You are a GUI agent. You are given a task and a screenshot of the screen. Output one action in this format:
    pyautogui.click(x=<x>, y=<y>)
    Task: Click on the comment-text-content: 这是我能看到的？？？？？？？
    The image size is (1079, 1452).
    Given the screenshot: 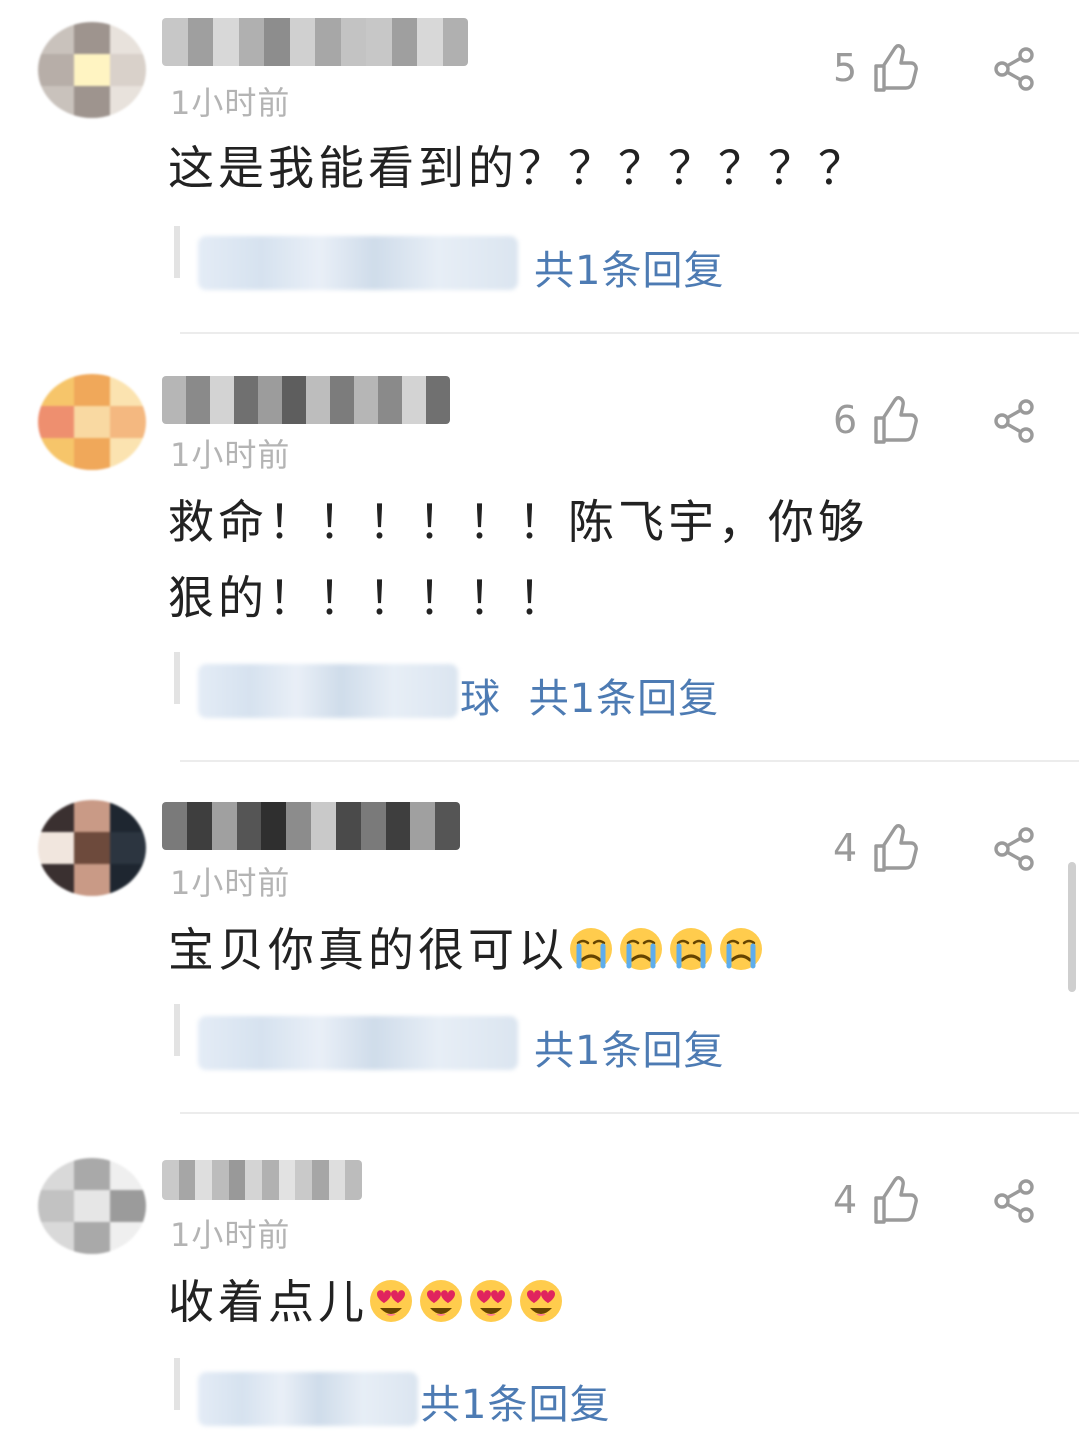 What is the action you would take?
    pyautogui.click(x=518, y=168)
    